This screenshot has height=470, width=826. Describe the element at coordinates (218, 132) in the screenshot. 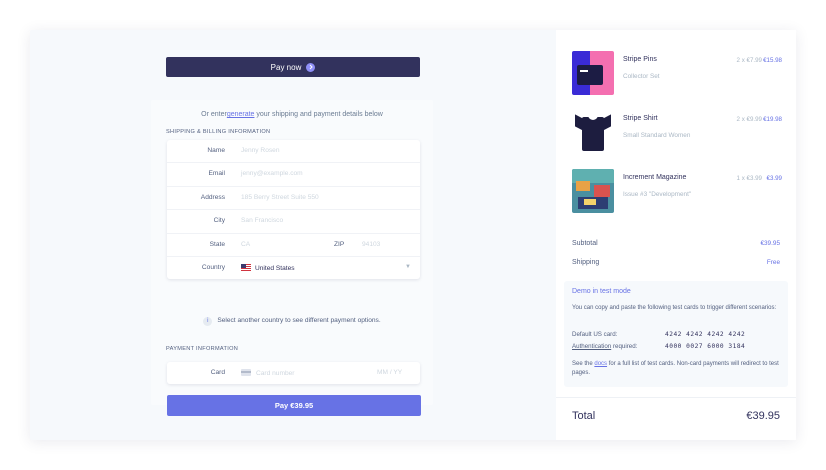

I see `shipping-section-title: Shipping & Billing Information` at that location.